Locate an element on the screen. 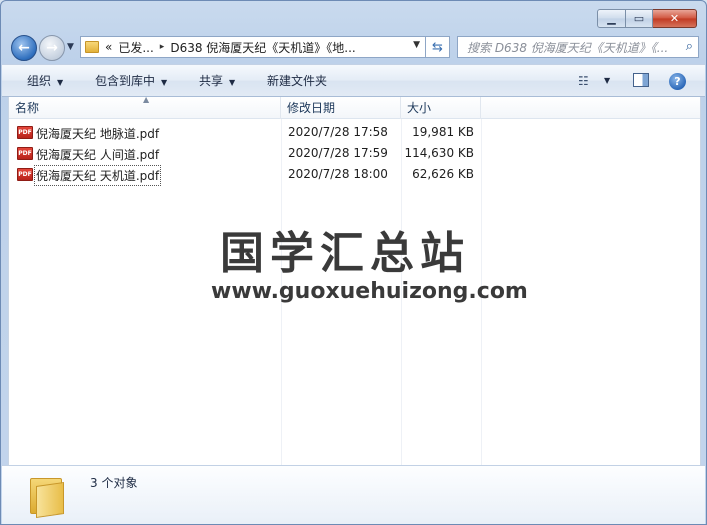  forward-arrow-icon: → is located at coordinates (52, 48).